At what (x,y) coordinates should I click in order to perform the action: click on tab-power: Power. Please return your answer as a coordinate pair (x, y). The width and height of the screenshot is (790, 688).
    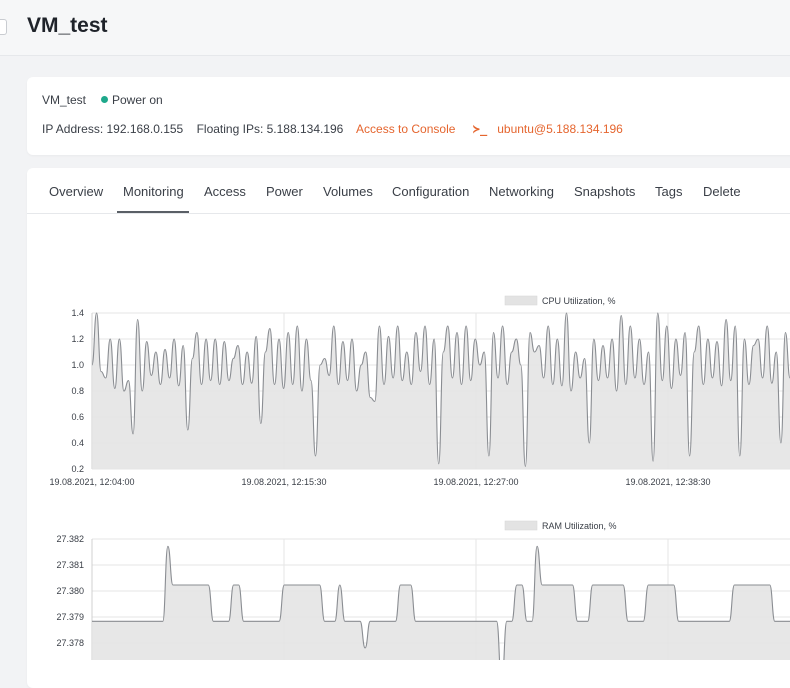
    Looking at the image, I should click on (284, 191).